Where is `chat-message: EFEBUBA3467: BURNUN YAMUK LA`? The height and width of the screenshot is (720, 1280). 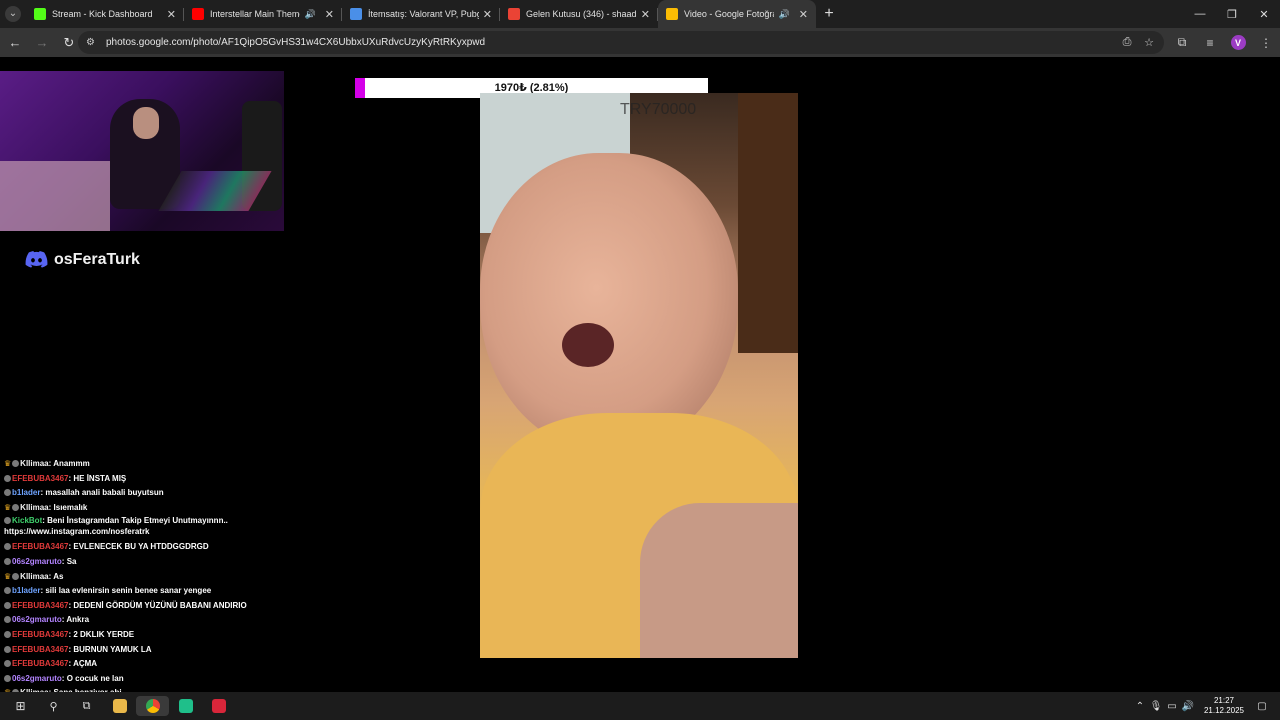
chat-message: EFEBUBA3467: BURNUN YAMUK LA is located at coordinates (129, 650).